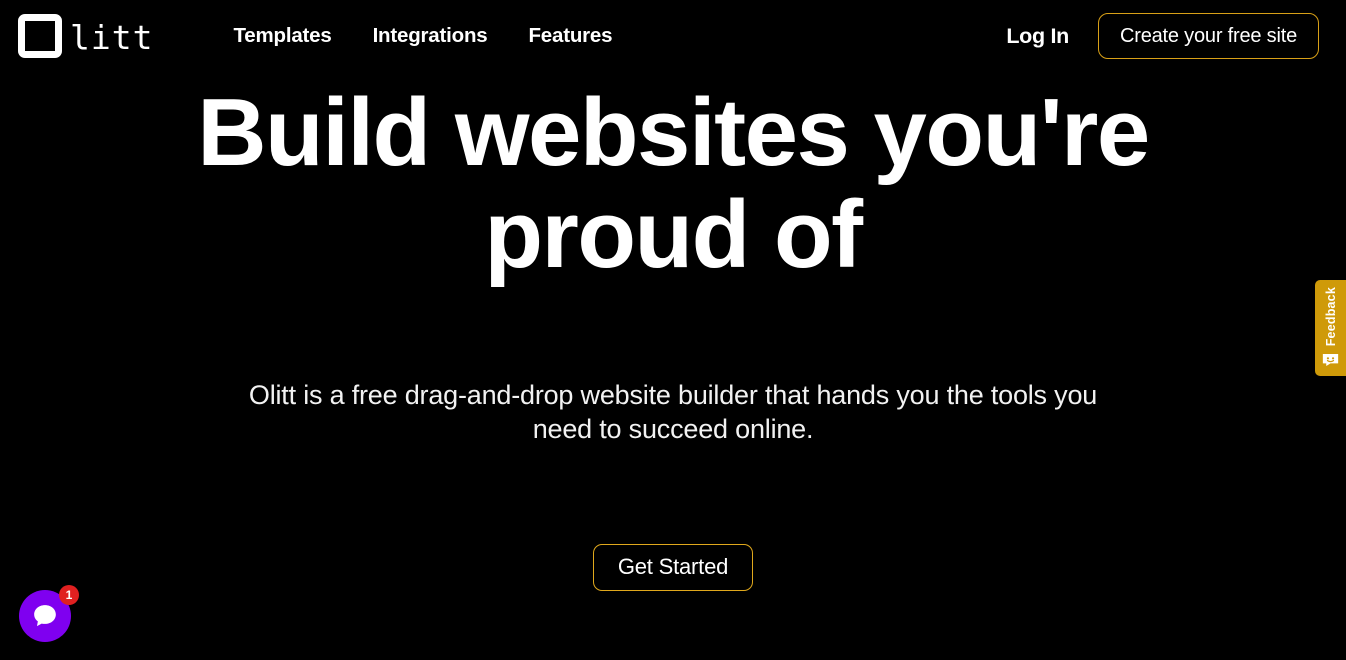 The height and width of the screenshot is (660, 1346). I want to click on main-nav: Templates Integrations Features, so click(422, 36).